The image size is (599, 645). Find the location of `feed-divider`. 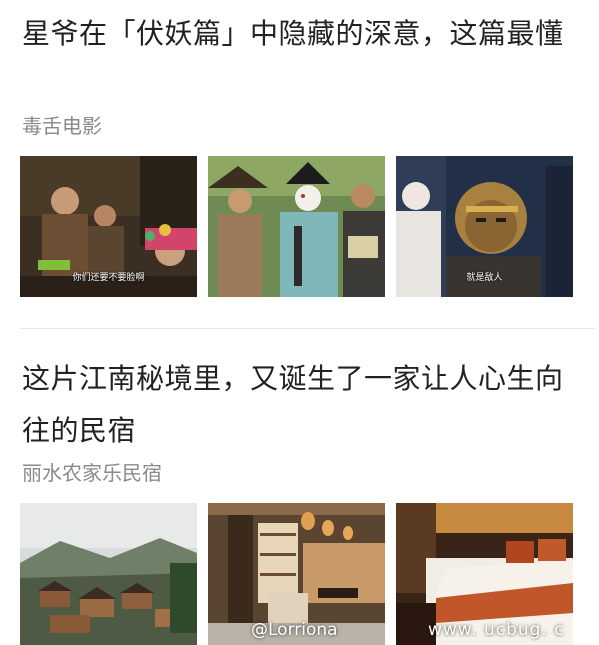

feed-divider is located at coordinates (307, 328).